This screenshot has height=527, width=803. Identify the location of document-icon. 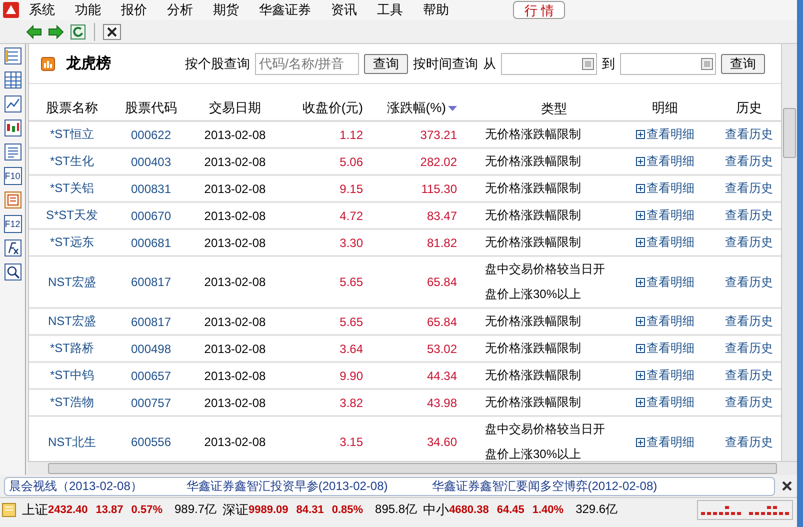
(13, 152).